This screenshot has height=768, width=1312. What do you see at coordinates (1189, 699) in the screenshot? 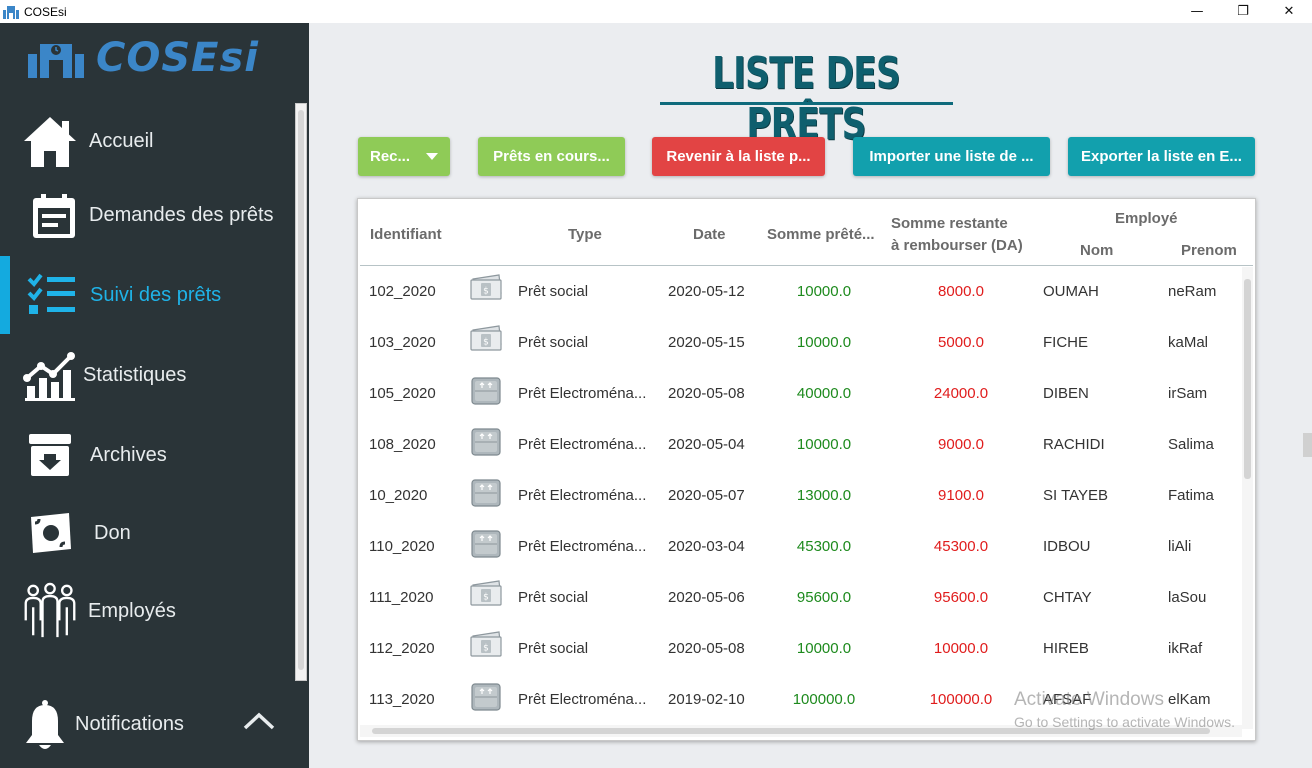
I see `cell-prenom: elKam` at bounding box center [1189, 699].